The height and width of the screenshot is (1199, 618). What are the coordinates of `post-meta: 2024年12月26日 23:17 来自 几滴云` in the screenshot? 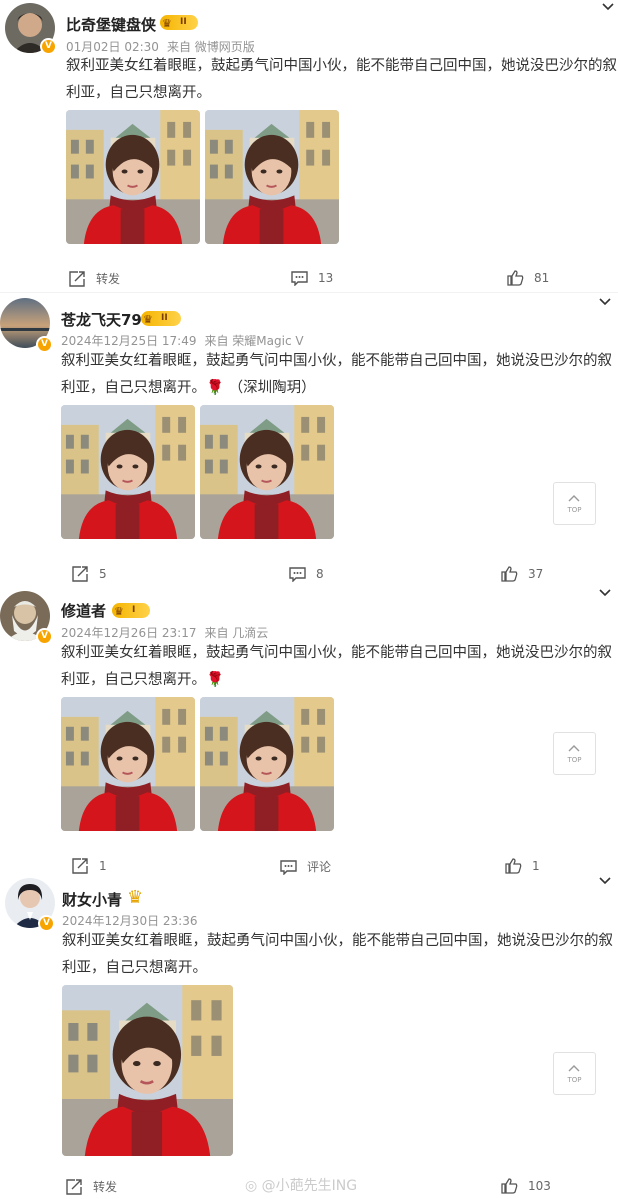 It's located at (168, 632).